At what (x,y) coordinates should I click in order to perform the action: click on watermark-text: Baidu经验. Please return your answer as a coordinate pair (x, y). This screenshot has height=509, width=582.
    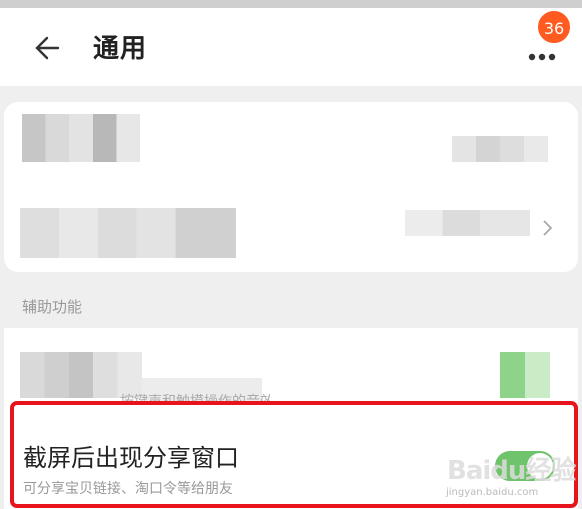
    Looking at the image, I should click on (511, 471).